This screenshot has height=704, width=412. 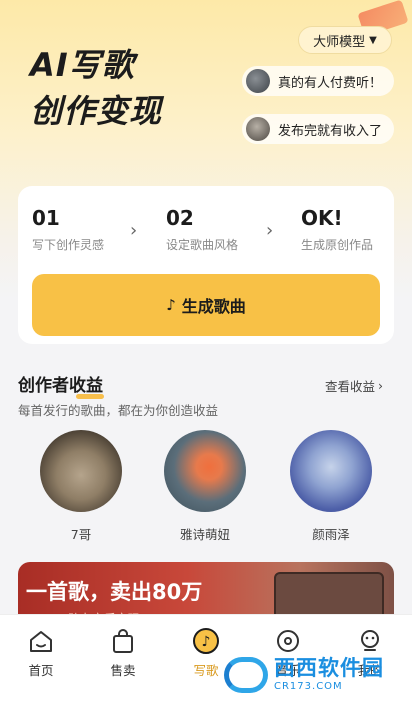 I want to click on creator-card: 7哥, so click(x=81, y=486).